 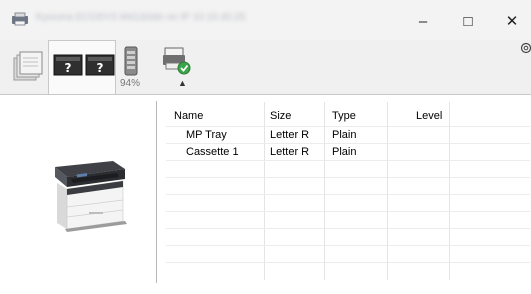 What do you see at coordinates (28, 66) in the screenshot?
I see `paper-stack-icon` at bounding box center [28, 66].